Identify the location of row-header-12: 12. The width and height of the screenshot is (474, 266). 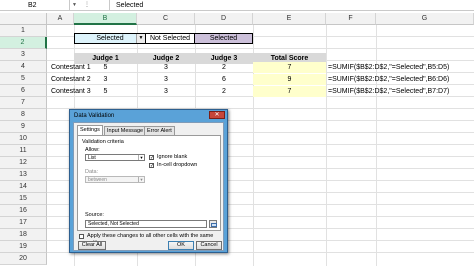
(23, 163).